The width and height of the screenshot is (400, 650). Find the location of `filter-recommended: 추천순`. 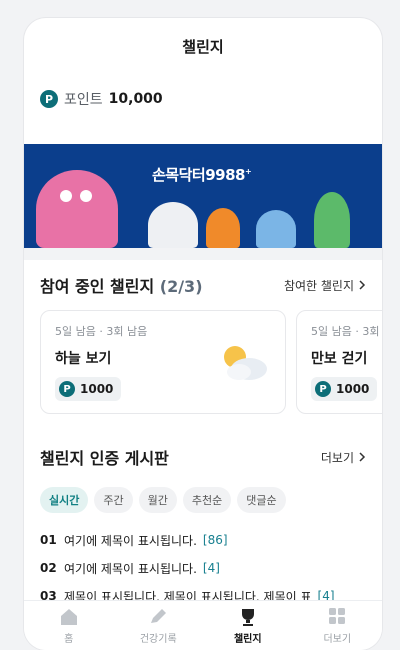

filter-recommended: 추천순 is located at coordinates (207, 500).